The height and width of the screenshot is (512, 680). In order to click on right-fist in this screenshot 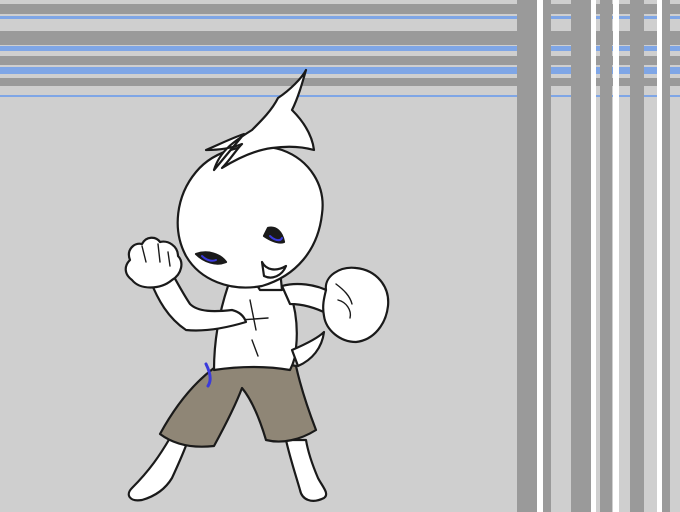, I will do `click(356, 305)`.